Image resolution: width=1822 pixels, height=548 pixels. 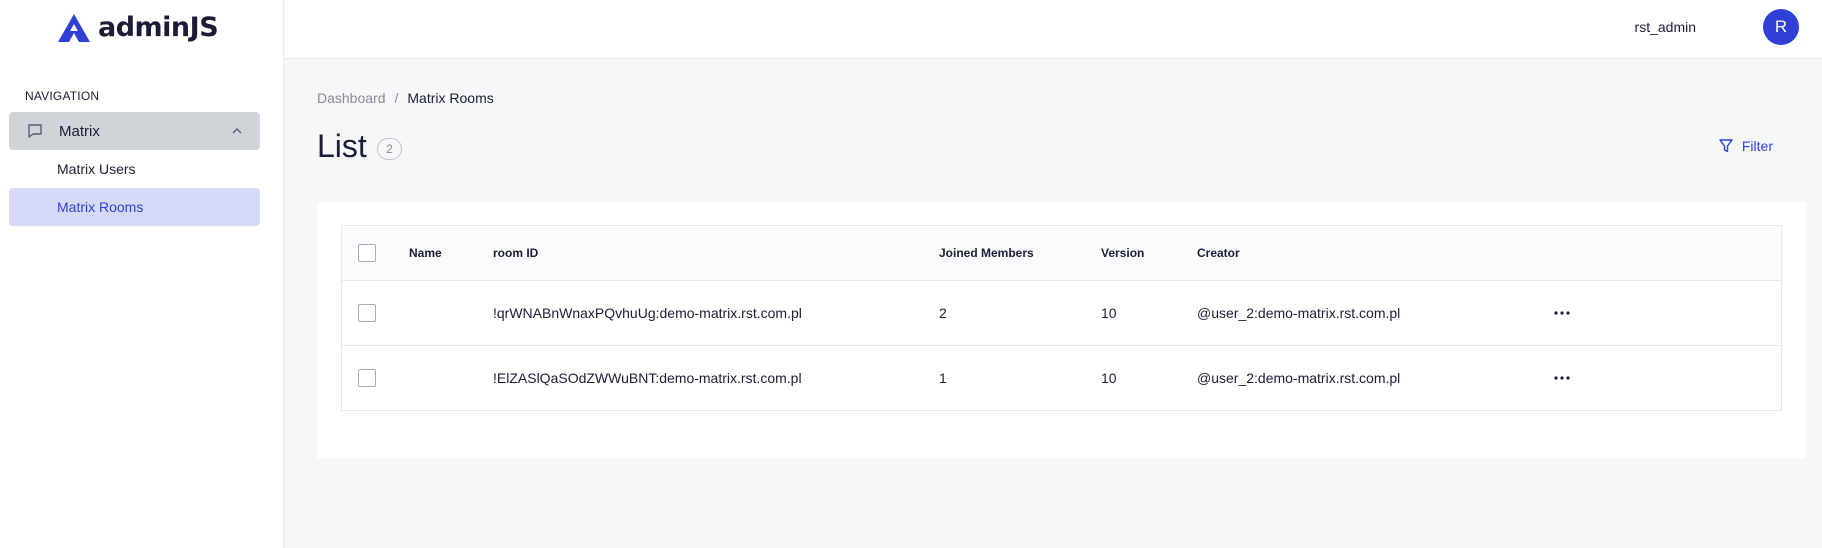 I want to click on filter-label: Filter, so click(x=1757, y=146).